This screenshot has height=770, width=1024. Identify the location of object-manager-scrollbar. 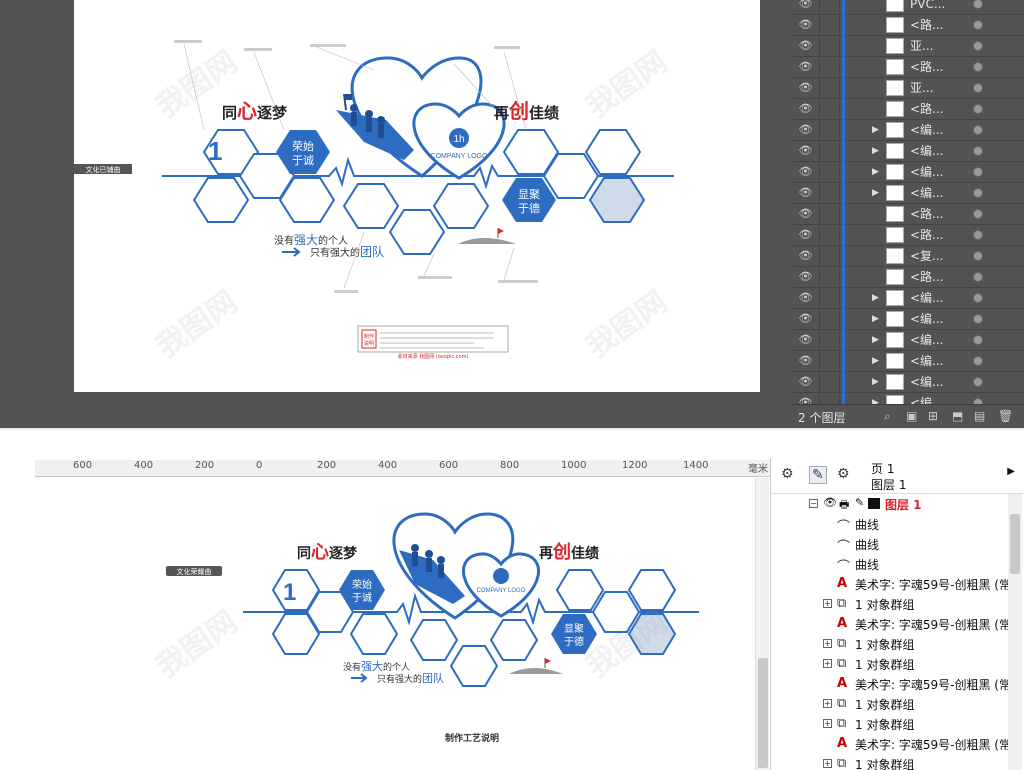
(1015, 632).